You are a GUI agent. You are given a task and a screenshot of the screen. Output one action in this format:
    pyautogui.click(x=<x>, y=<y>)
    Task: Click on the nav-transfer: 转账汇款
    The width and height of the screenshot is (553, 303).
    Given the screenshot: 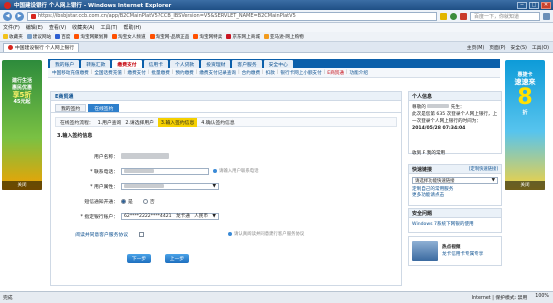 What is the action you would take?
    pyautogui.click(x=96, y=64)
    